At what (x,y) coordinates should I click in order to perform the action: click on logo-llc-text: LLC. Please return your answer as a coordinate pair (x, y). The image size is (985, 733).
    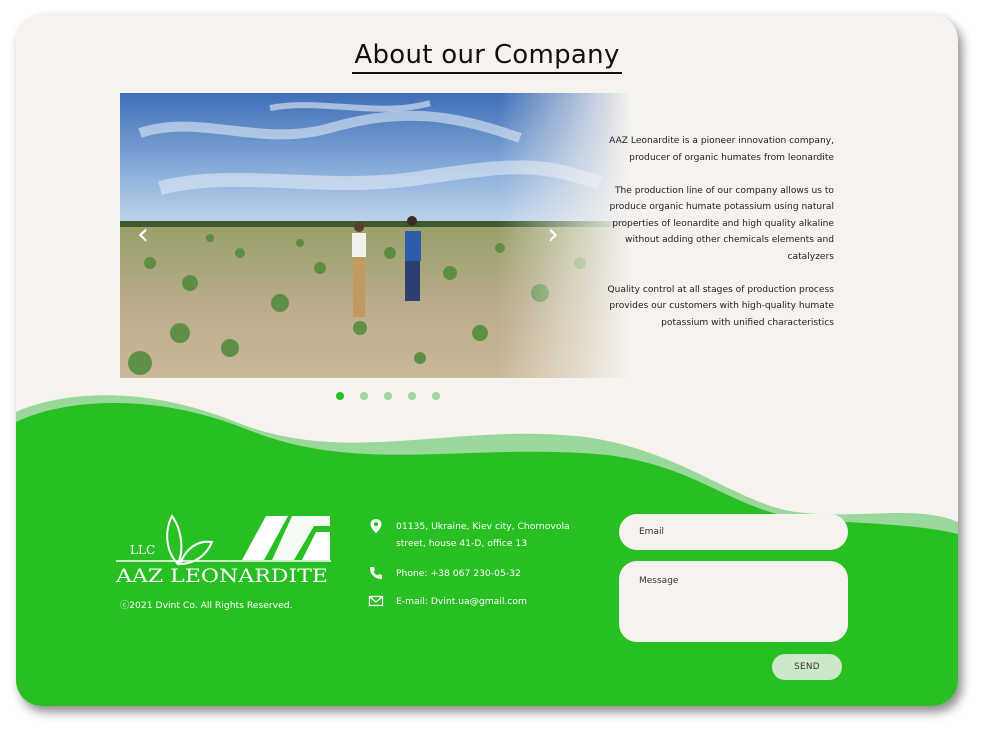
    Looking at the image, I should click on (142, 550).